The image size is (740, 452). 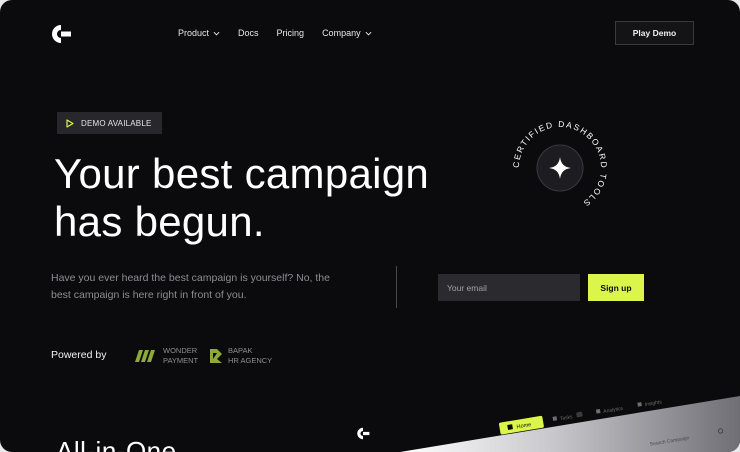 What do you see at coordinates (181, 360) in the screenshot?
I see `partner-name-line: PAYMENT` at bounding box center [181, 360].